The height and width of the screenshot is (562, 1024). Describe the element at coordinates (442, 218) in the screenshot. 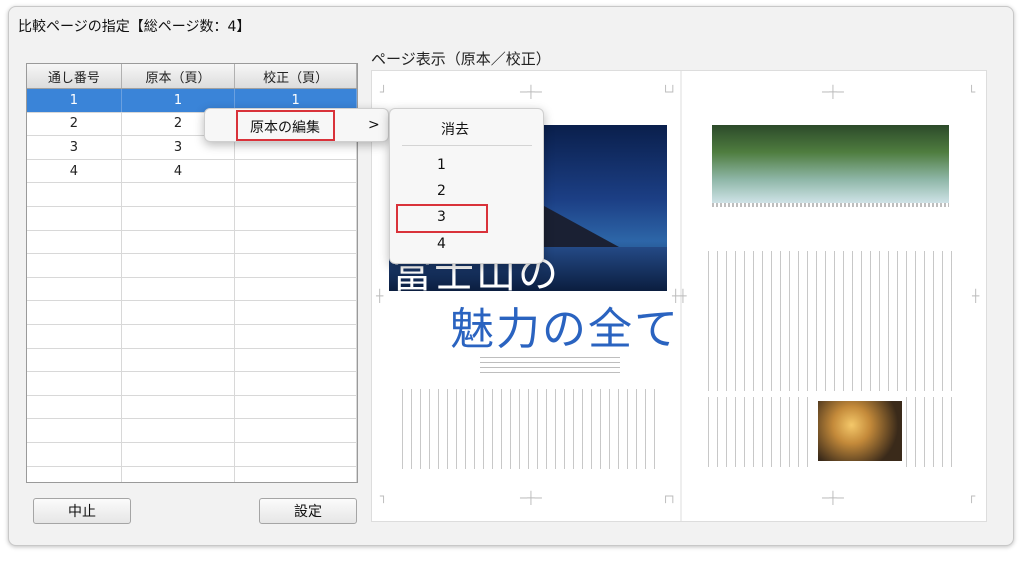

I see `highlight-box-submenu-item` at that location.